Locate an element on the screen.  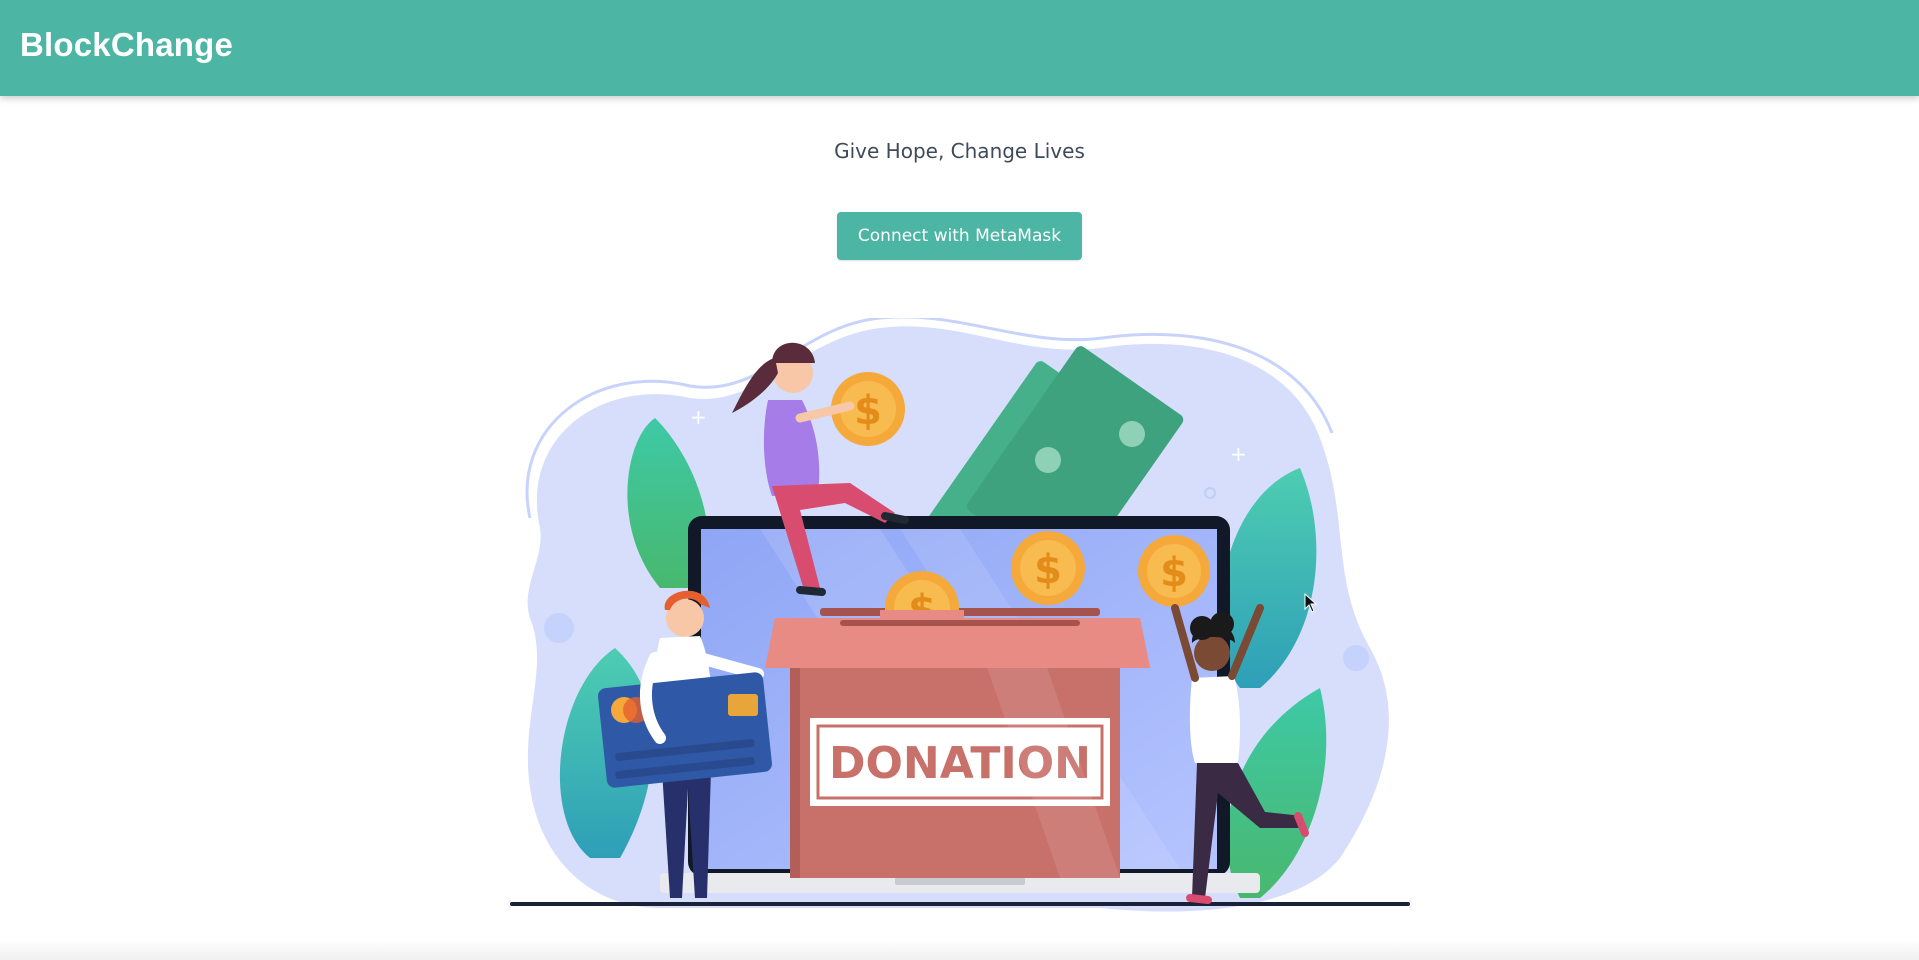
mouse-cursor-icon is located at coordinates (1311, 603).